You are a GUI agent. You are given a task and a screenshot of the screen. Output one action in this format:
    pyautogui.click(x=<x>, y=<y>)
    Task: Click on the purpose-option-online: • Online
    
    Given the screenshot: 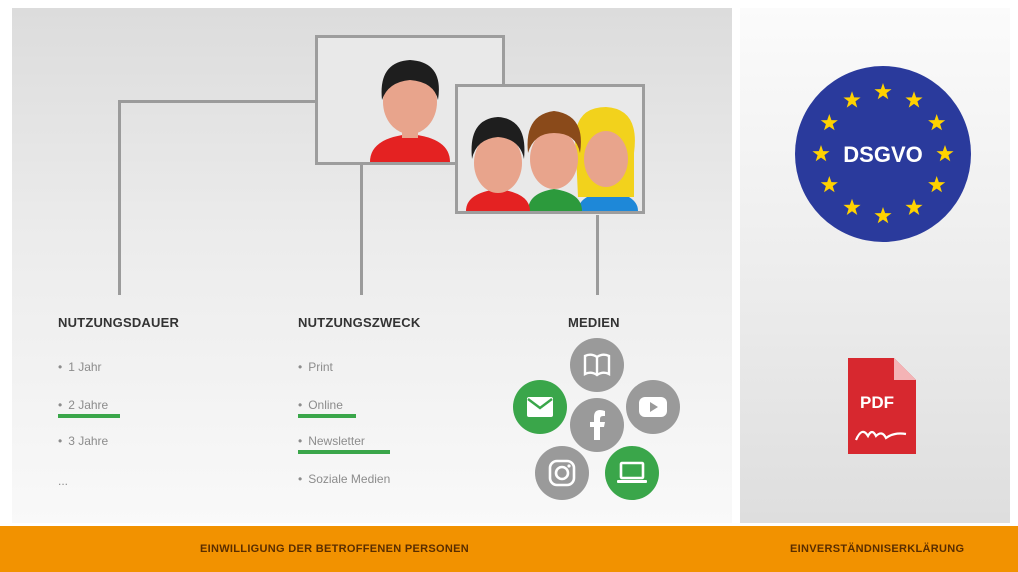 What is the action you would take?
    pyautogui.click(x=320, y=405)
    